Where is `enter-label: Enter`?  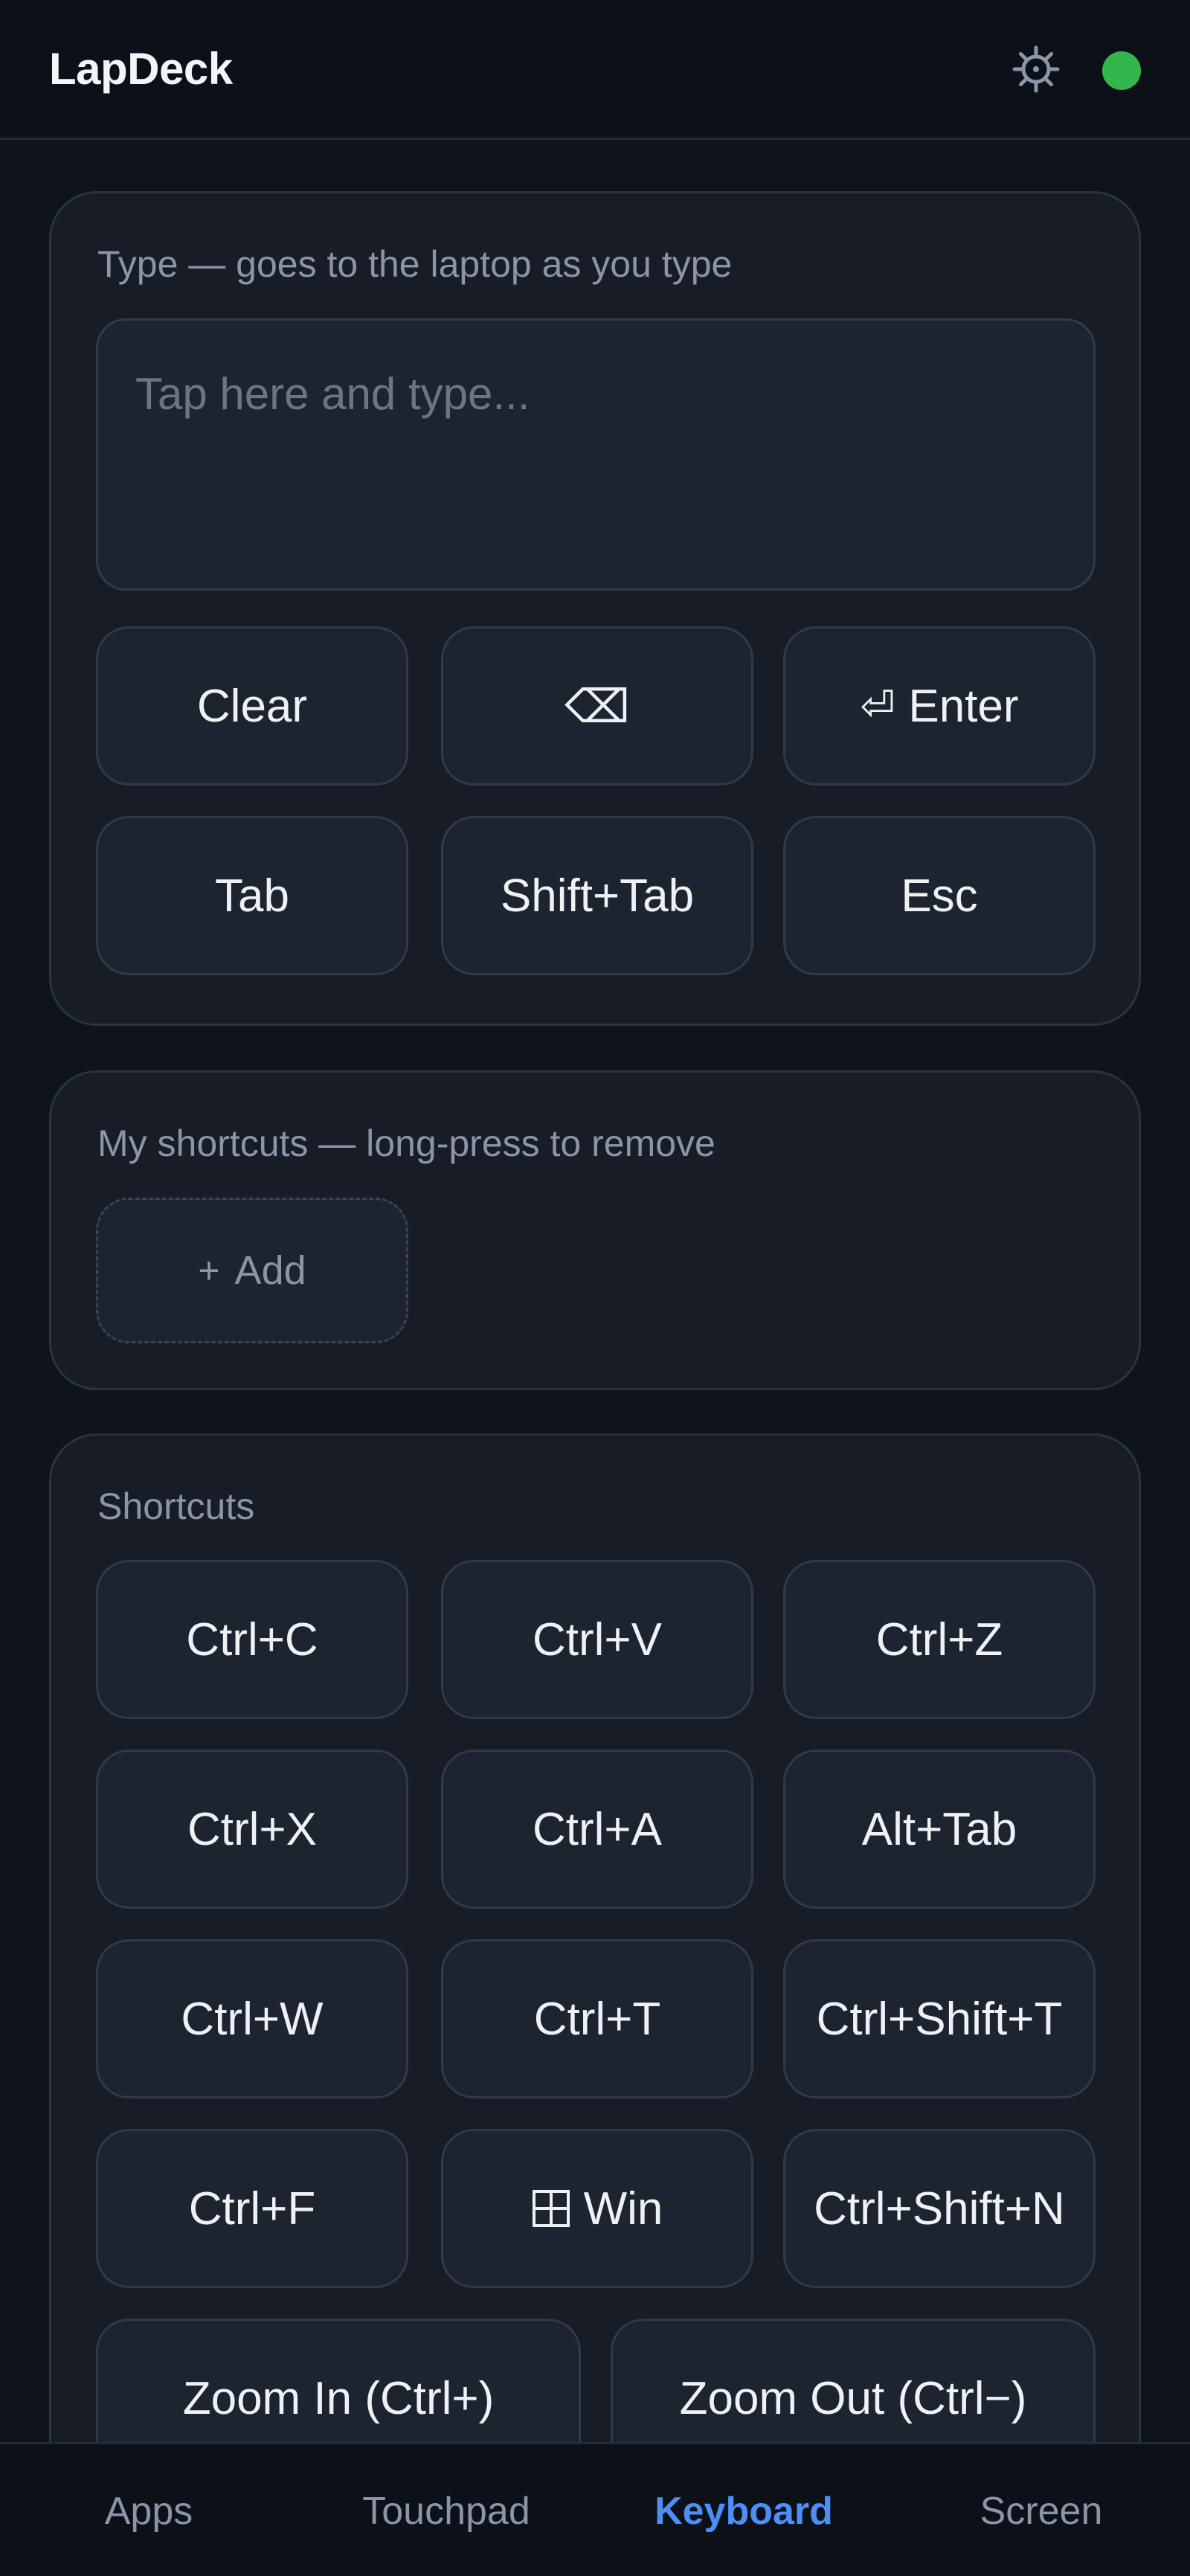 enter-label: Enter is located at coordinates (963, 706).